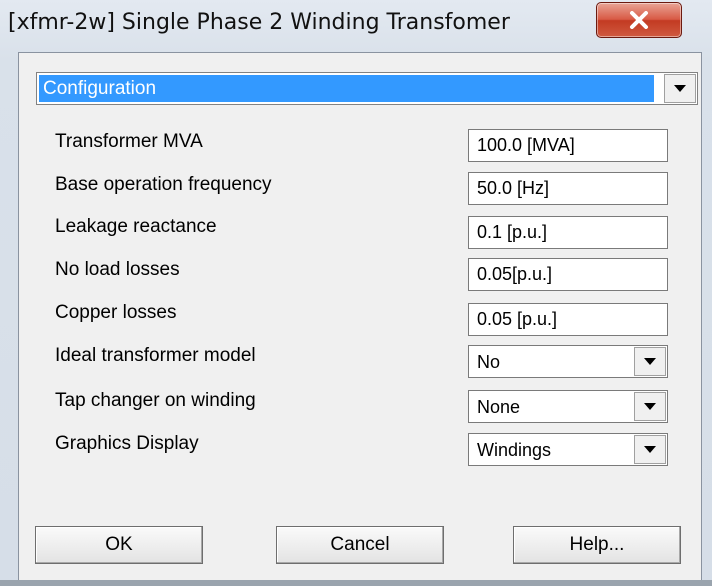 This screenshot has height=586, width=712. Describe the element at coordinates (136, 226) in the screenshot. I see `label-leakage-reactance: Leakage reactance` at that location.